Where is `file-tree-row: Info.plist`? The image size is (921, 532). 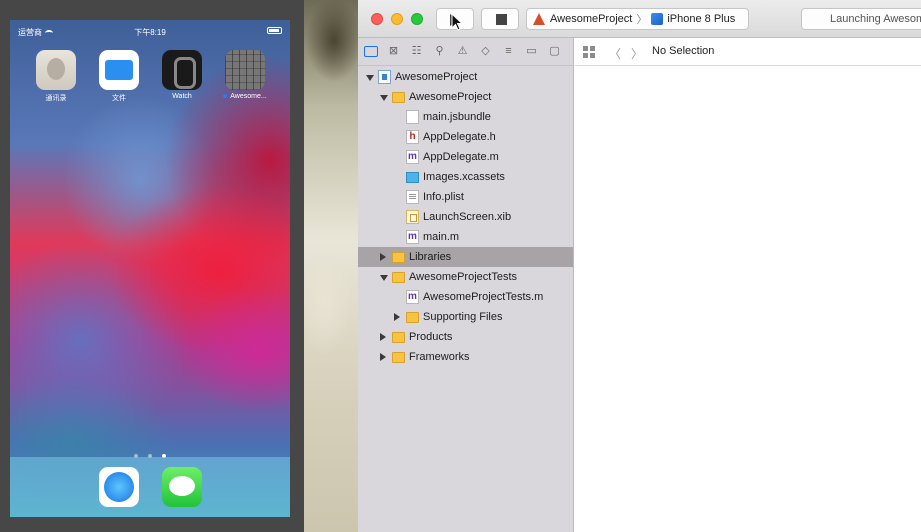 file-tree-row: Info.plist is located at coordinates (465, 197).